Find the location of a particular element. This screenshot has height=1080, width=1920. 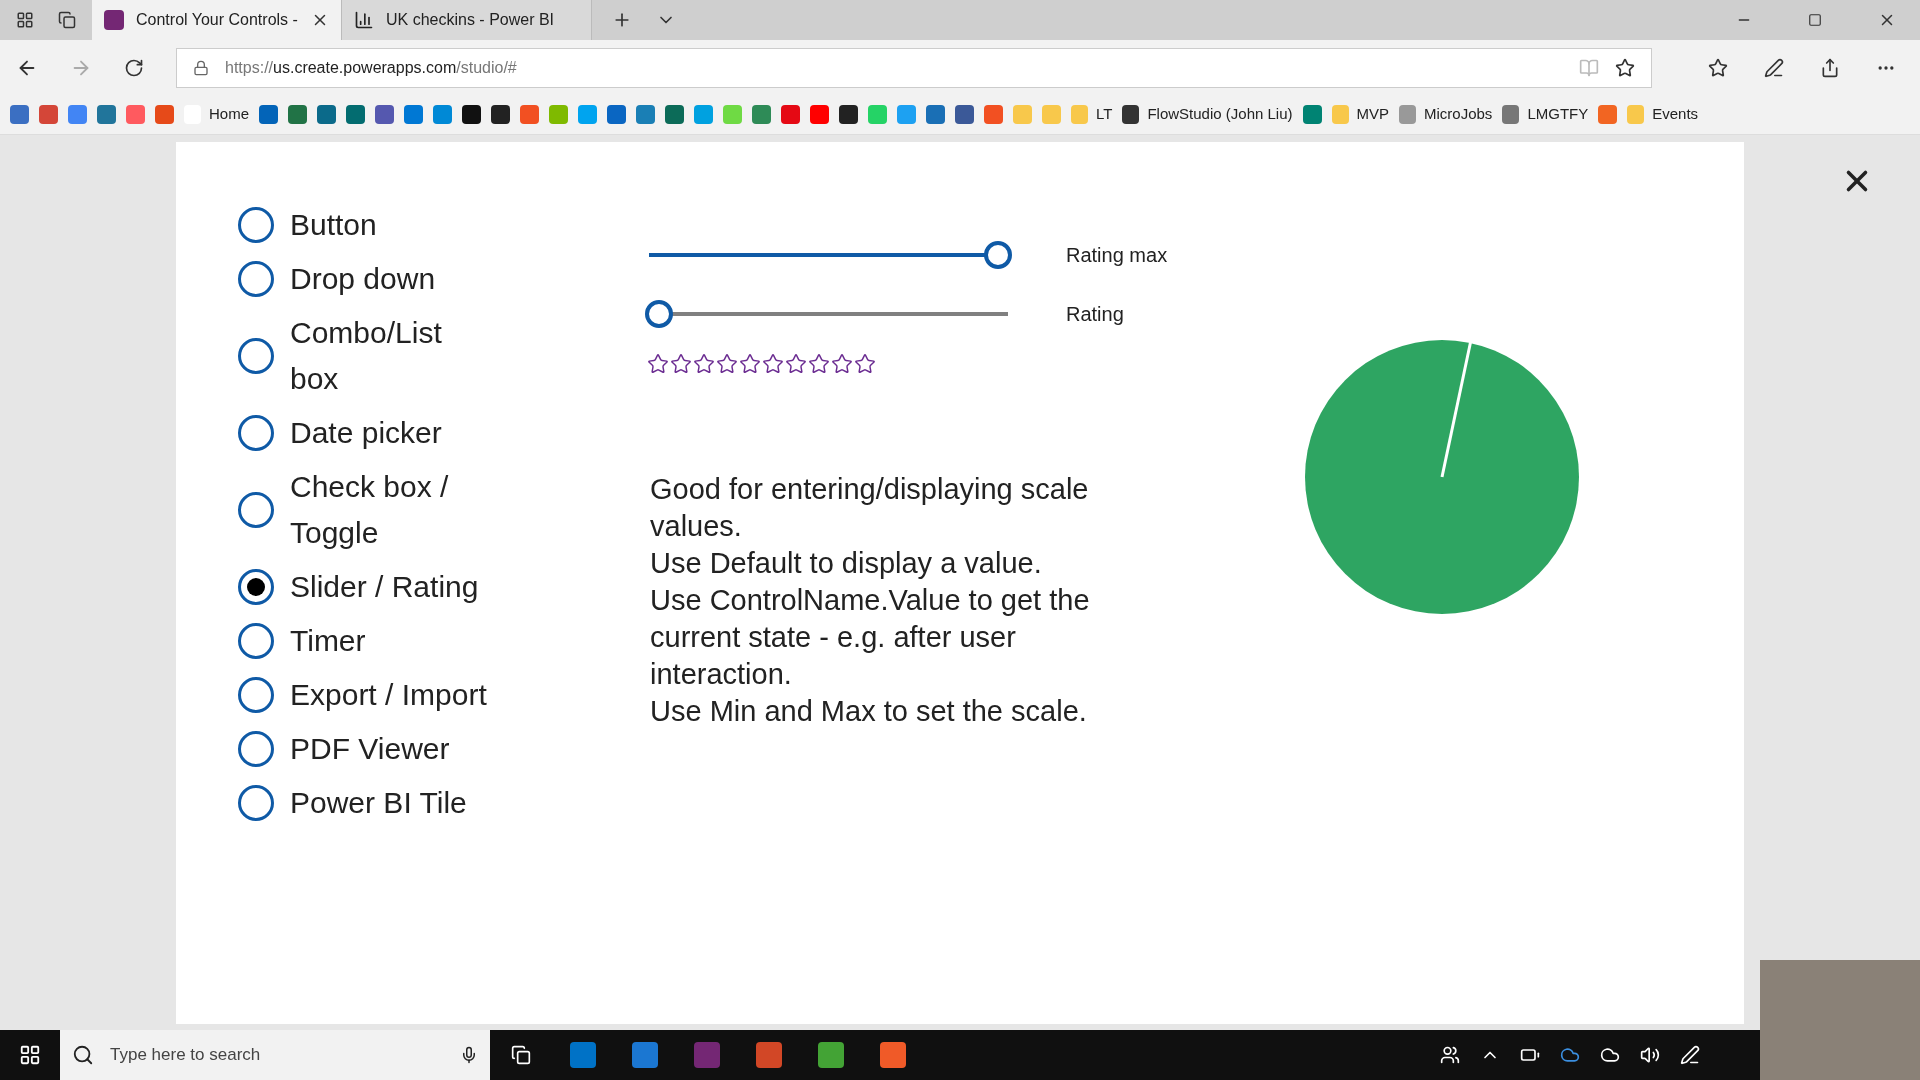

description-text: Good for entering/displaying scale values. is located at coordinates (870, 508).